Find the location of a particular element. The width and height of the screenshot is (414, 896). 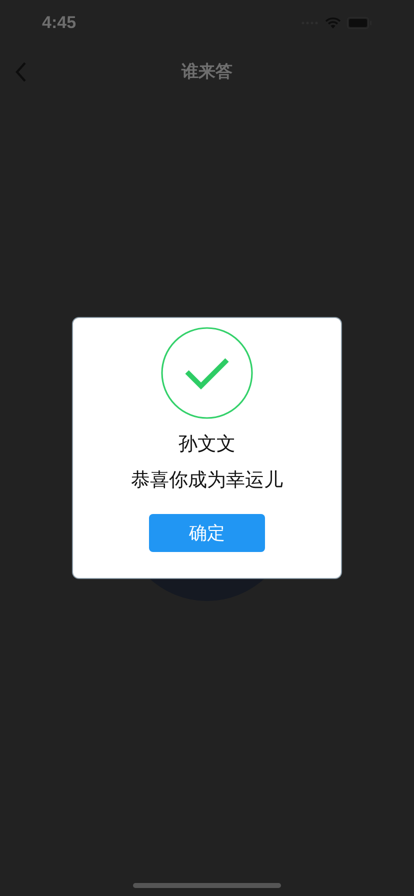

status-time: 4:45 is located at coordinates (59, 23).